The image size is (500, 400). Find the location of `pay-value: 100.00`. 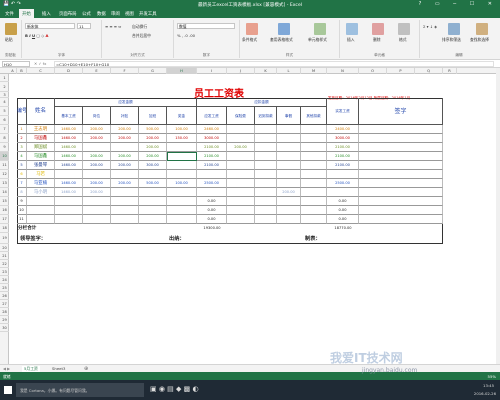

pay-value: 100.00 is located at coordinates (182, 129).